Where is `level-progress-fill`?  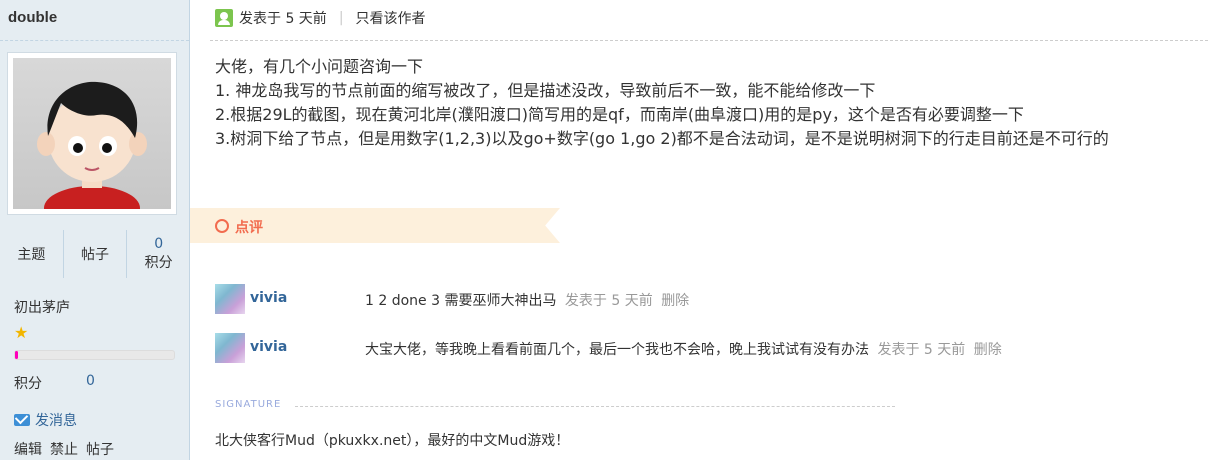
level-progress-fill is located at coordinates (17, 355).